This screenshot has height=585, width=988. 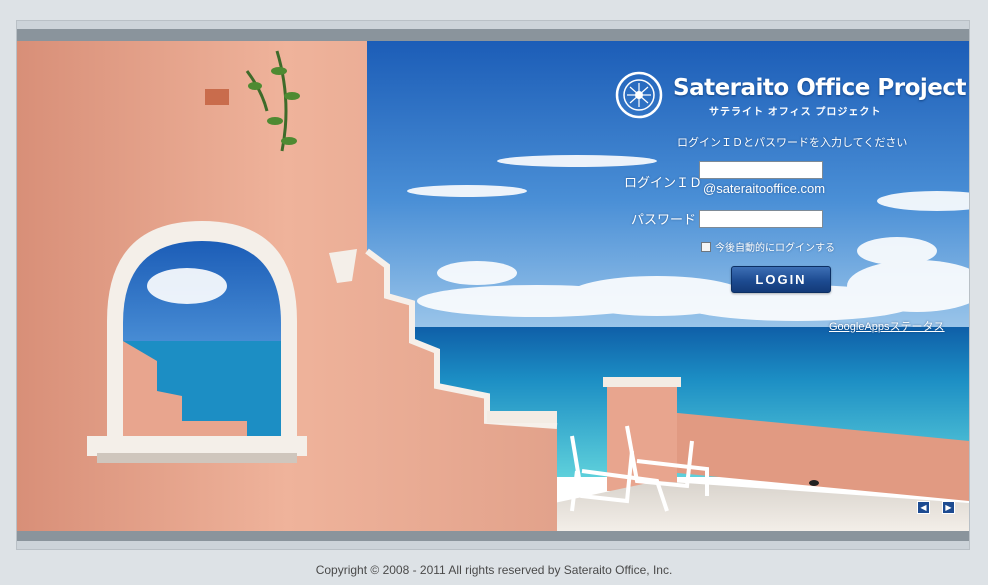 What do you see at coordinates (706, 246) in the screenshot?
I see `remember-login-checkbox` at bounding box center [706, 246].